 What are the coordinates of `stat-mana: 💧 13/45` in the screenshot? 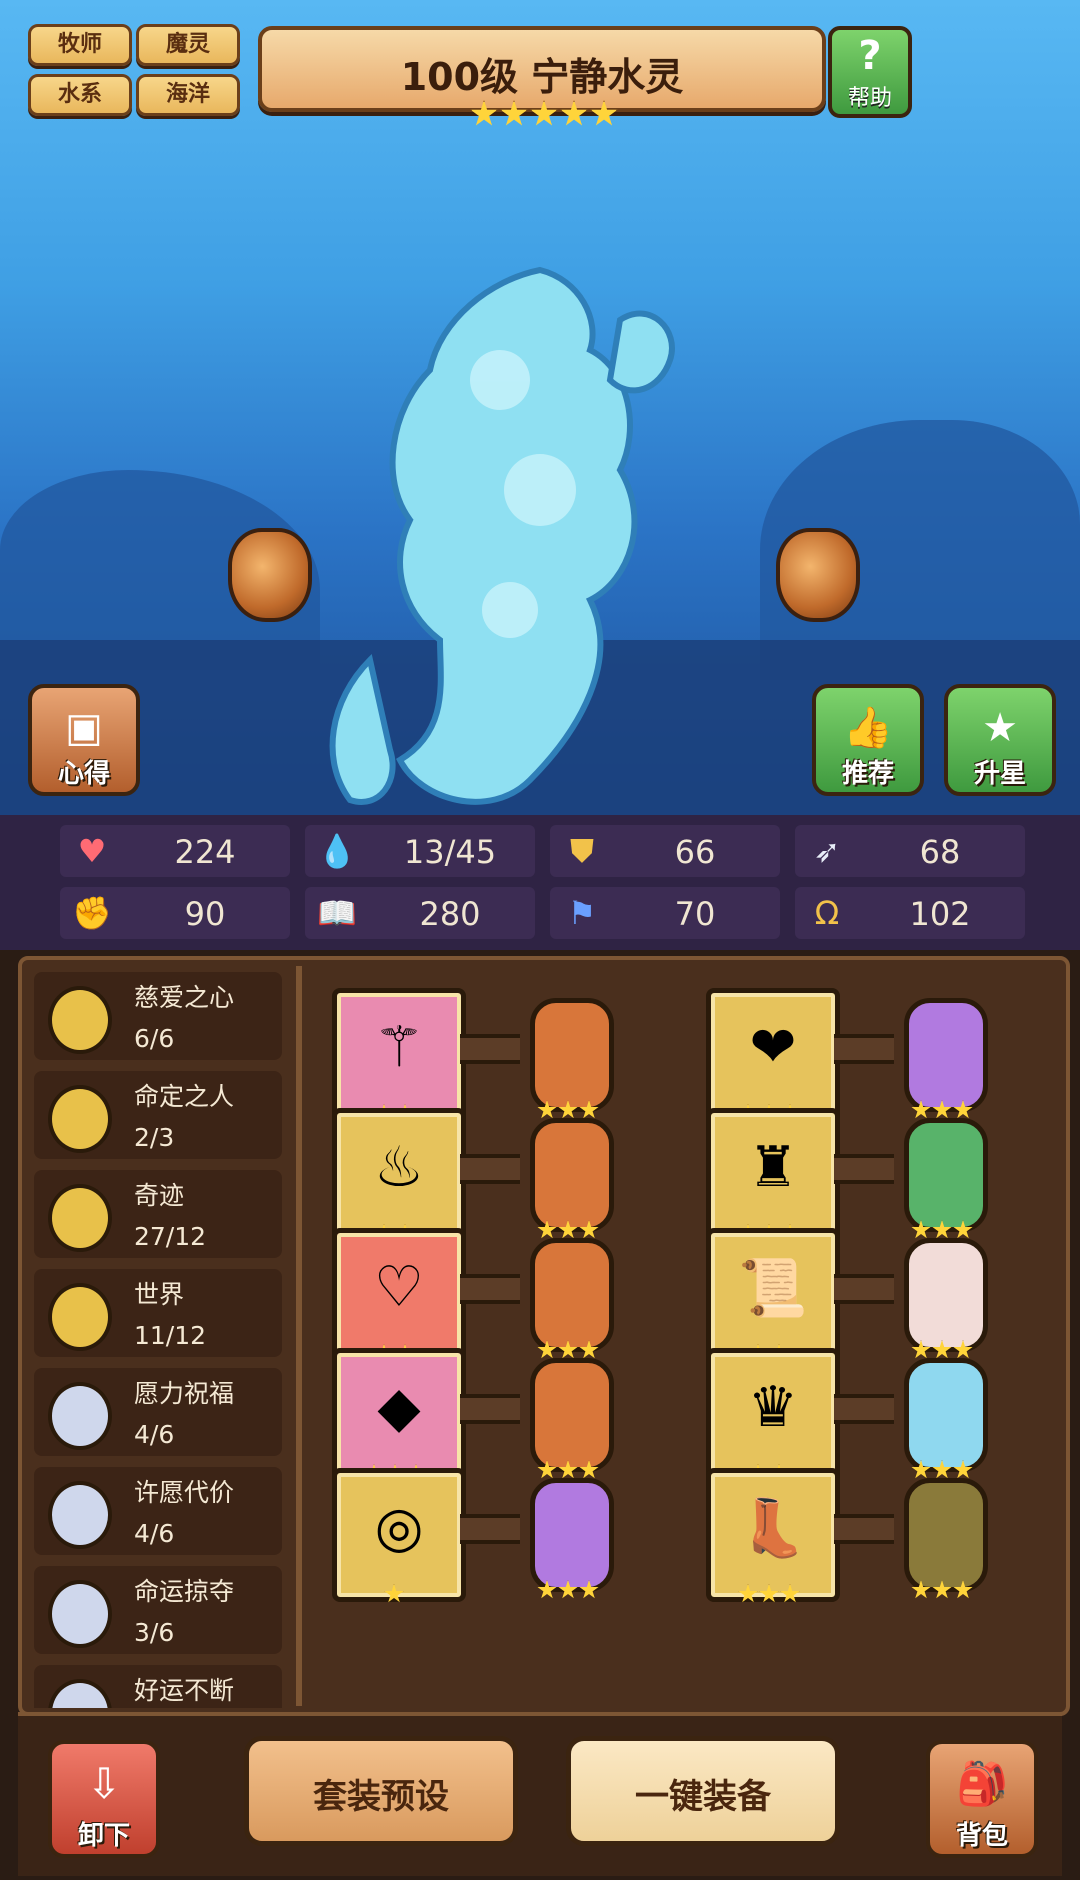 It's located at (420, 851).